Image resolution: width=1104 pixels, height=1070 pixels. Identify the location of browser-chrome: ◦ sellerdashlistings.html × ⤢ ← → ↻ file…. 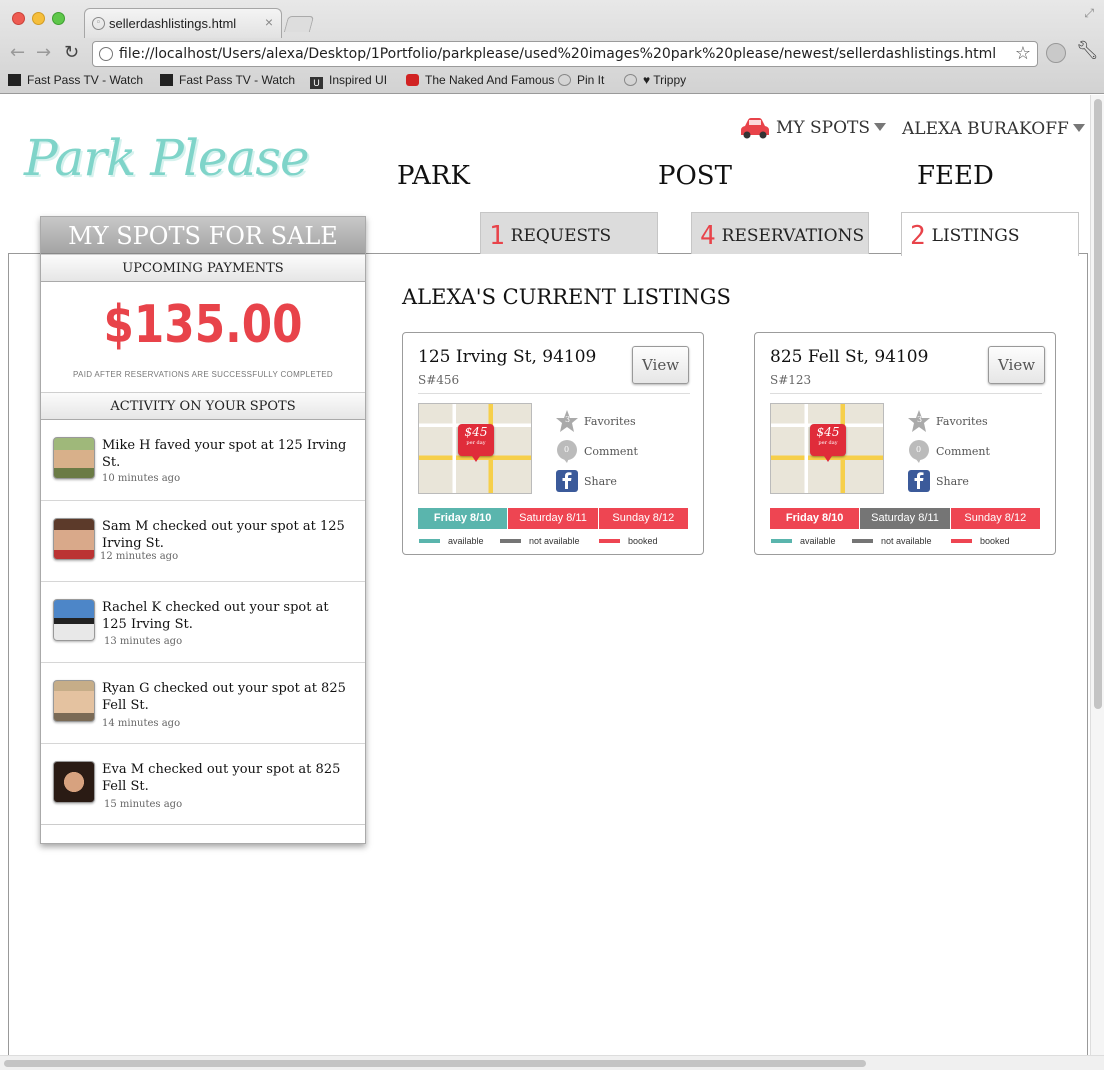
(552, 47).